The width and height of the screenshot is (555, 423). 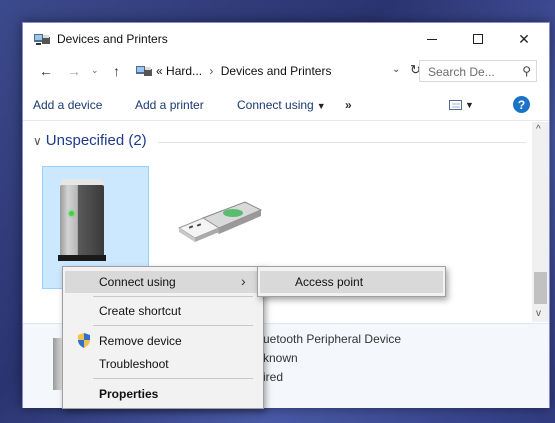 I want to click on maximize-icon, so click(x=478, y=39).